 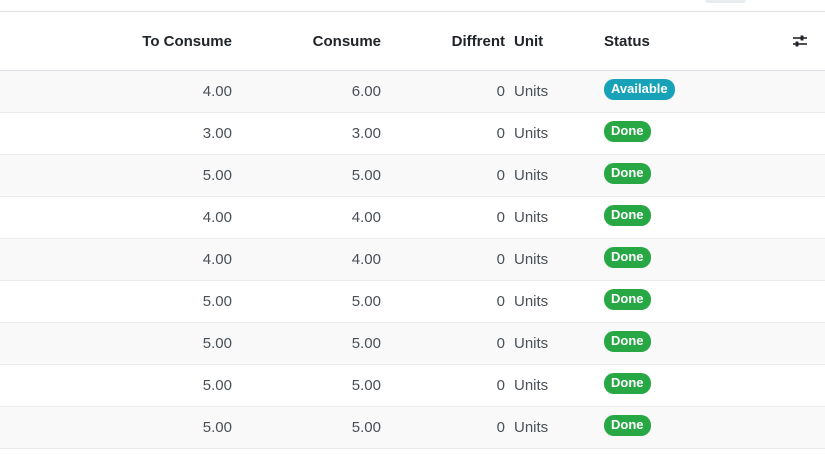 I want to click on table-row: 3.00 3.00 0 Units Done, so click(x=412, y=134).